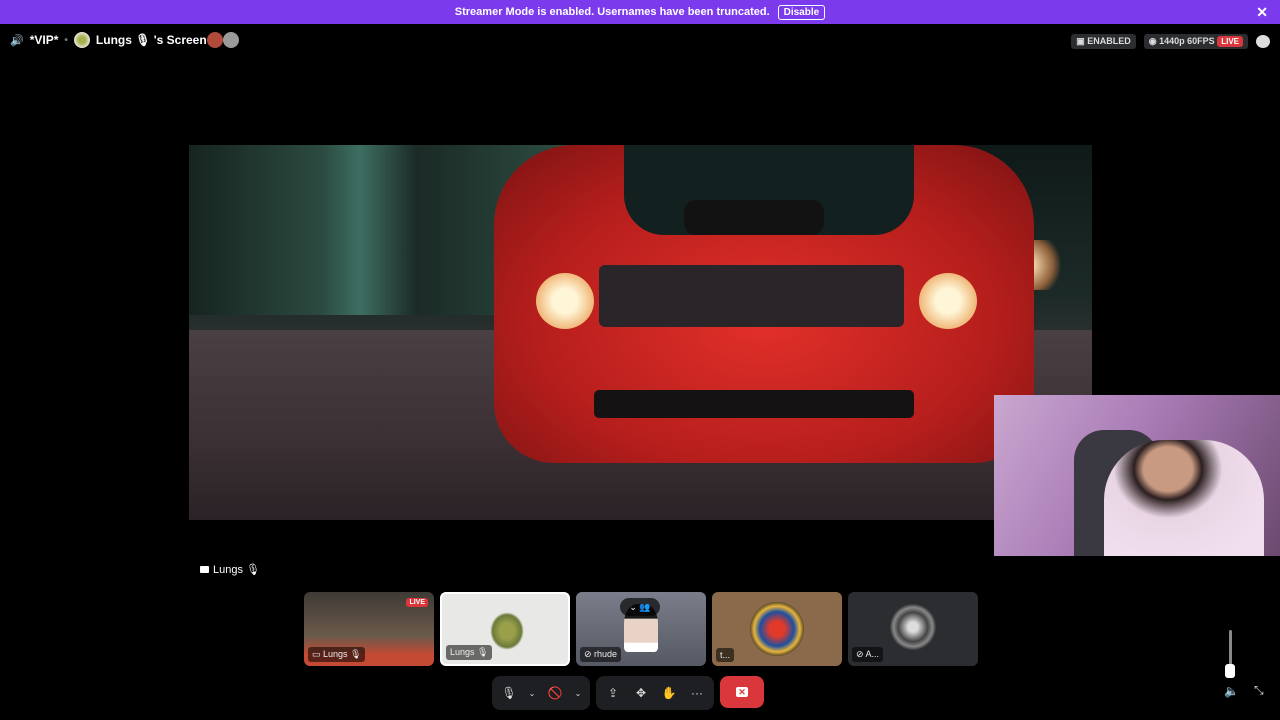 Image resolution: width=1280 pixels, height=720 pixels. I want to click on car-grille, so click(751, 296).